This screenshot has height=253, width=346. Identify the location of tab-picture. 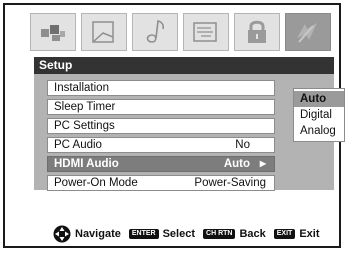
(104, 32).